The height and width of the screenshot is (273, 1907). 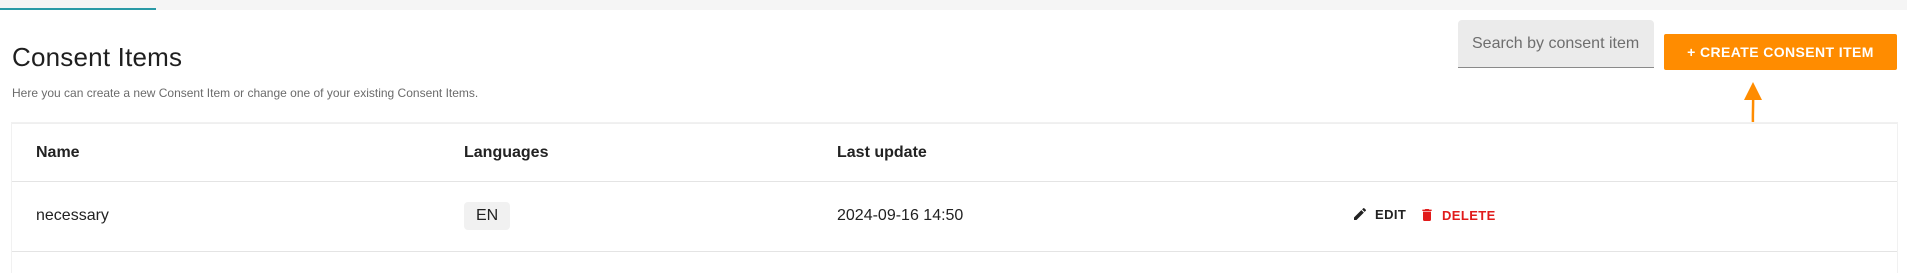 I want to click on delete-button: DELETE, so click(x=1457, y=215).